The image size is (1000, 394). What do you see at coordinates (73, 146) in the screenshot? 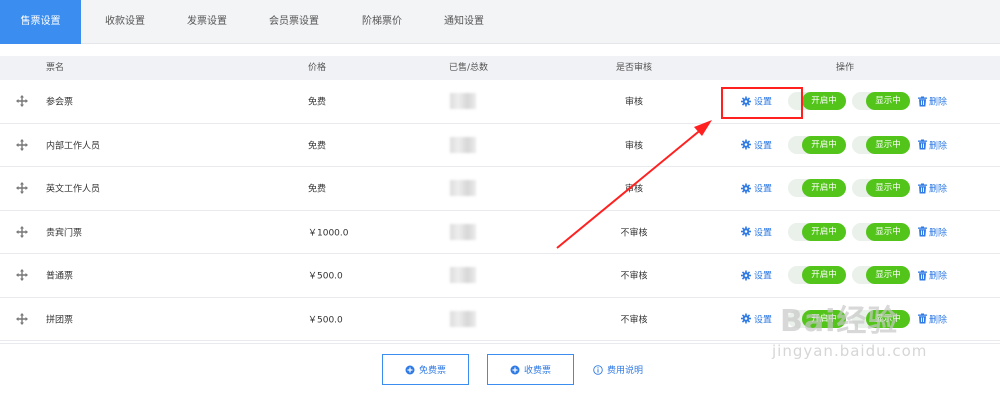
I see `ticket-name: 内部工作人员` at bounding box center [73, 146].